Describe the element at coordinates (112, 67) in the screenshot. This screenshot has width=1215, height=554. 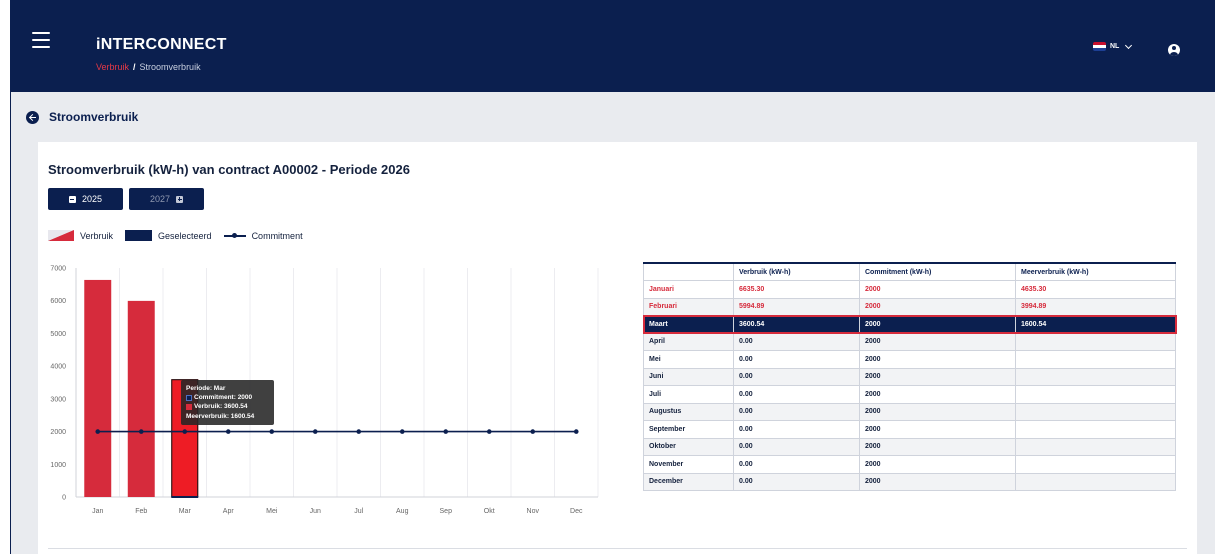
I see `breadcrumb-verbruik: Verbruik` at that location.